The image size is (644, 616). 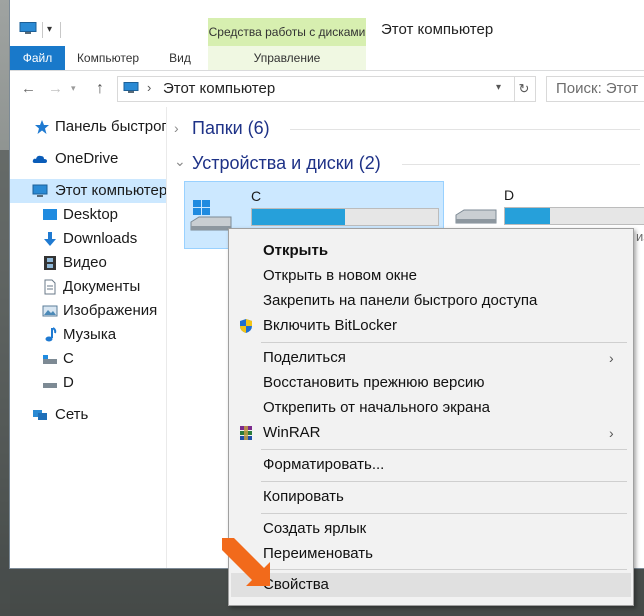 I want to click on cloud-icon, so click(x=39, y=159).